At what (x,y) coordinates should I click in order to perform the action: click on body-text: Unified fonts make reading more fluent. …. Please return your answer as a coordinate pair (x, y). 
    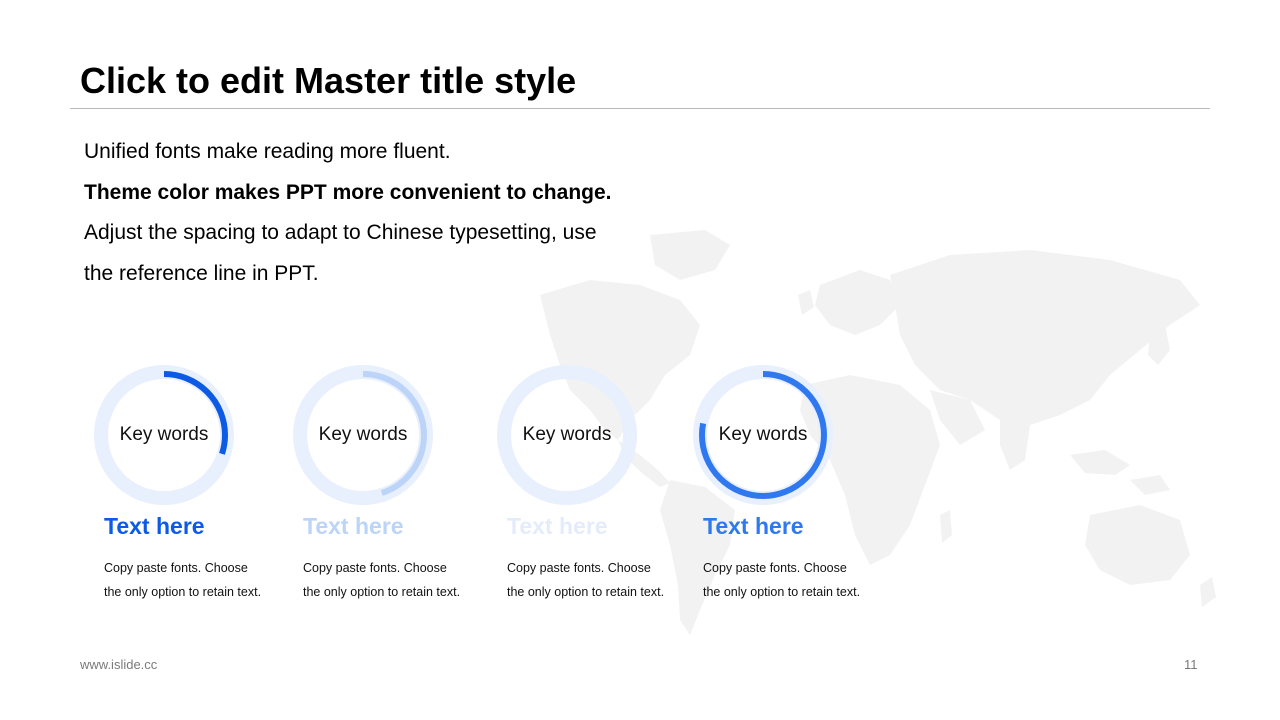
    Looking at the image, I should click on (384, 213).